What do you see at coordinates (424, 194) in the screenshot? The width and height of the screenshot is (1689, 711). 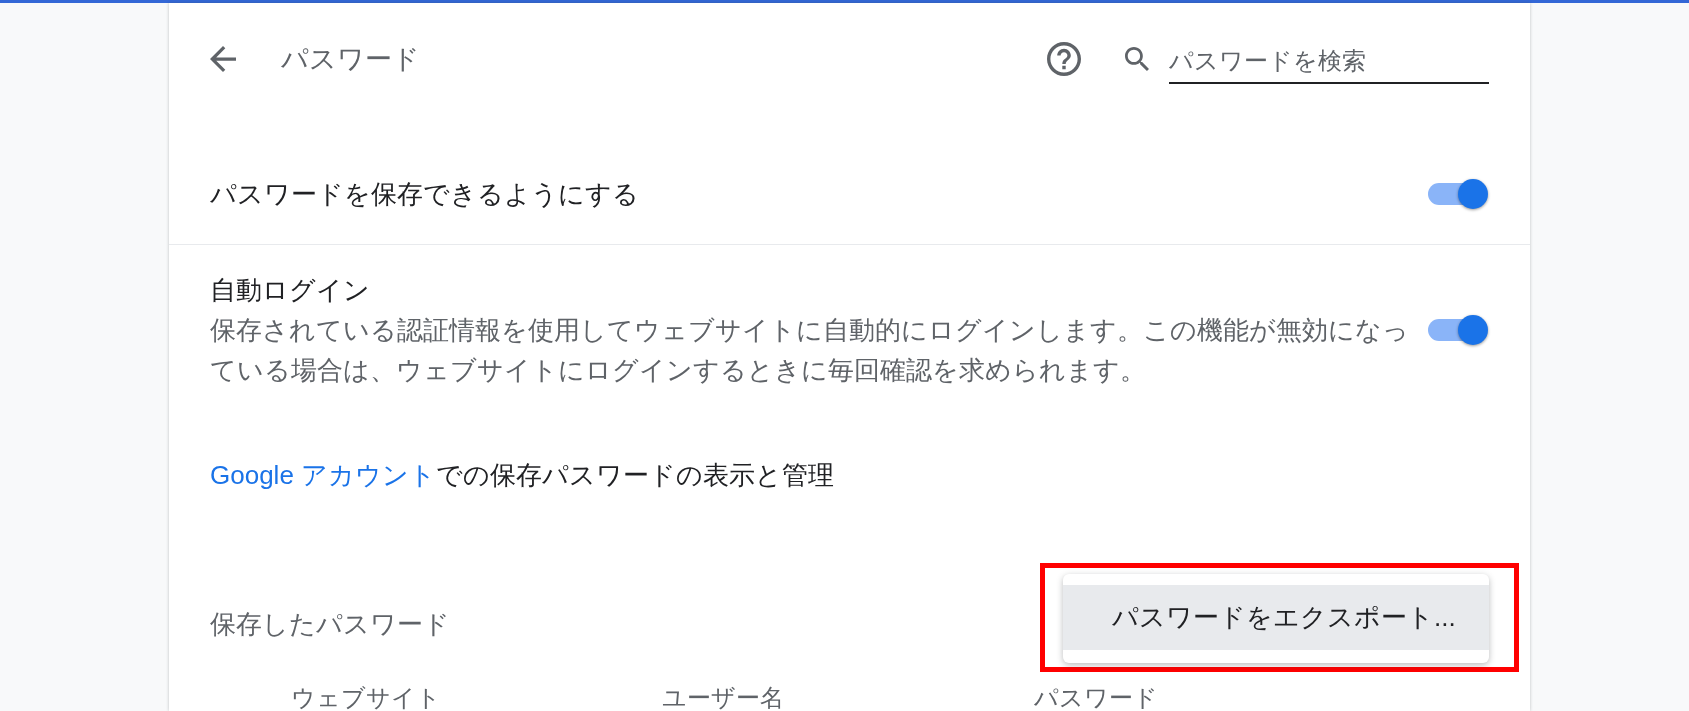 I see `setting-label: パスワードを保存できるようにする` at bounding box center [424, 194].